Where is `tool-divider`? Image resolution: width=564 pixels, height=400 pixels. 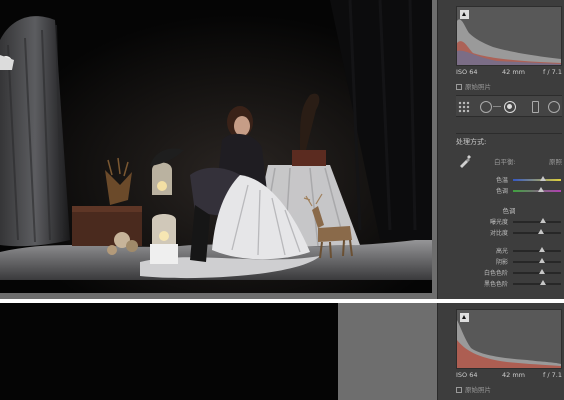 tool-divider is located at coordinates (497, 106).